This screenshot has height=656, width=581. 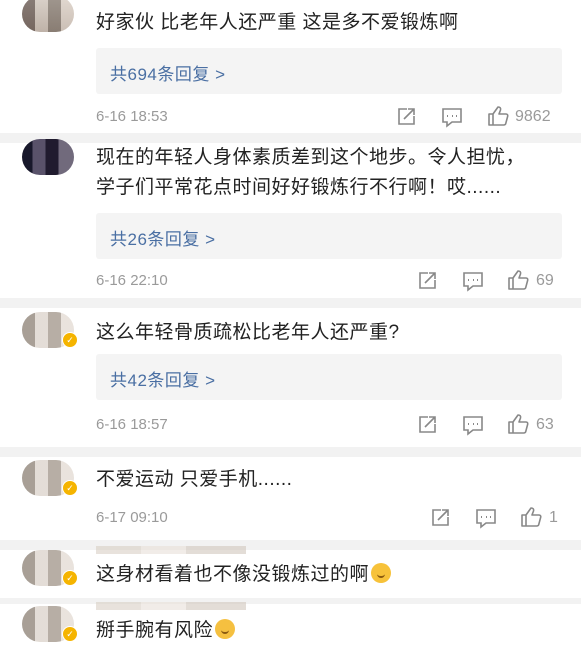 What do you see at coordinates (163, 378) in the screenshot?
I see `reply-count-link: 共42条回复 >` at bounding box center [163, 378].